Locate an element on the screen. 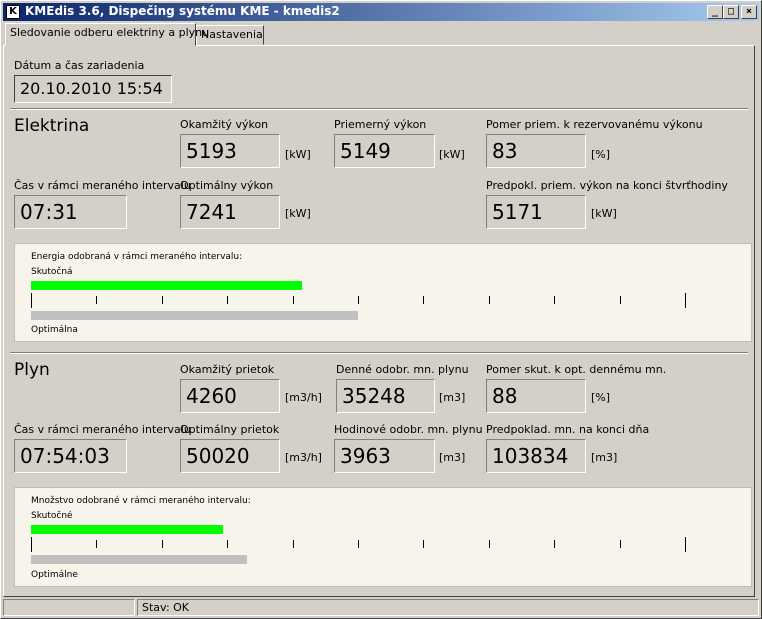 This screenshot has height=619, width=762. optimal-flow-label: Optimálny prietok is located at coordinates (230, 429).